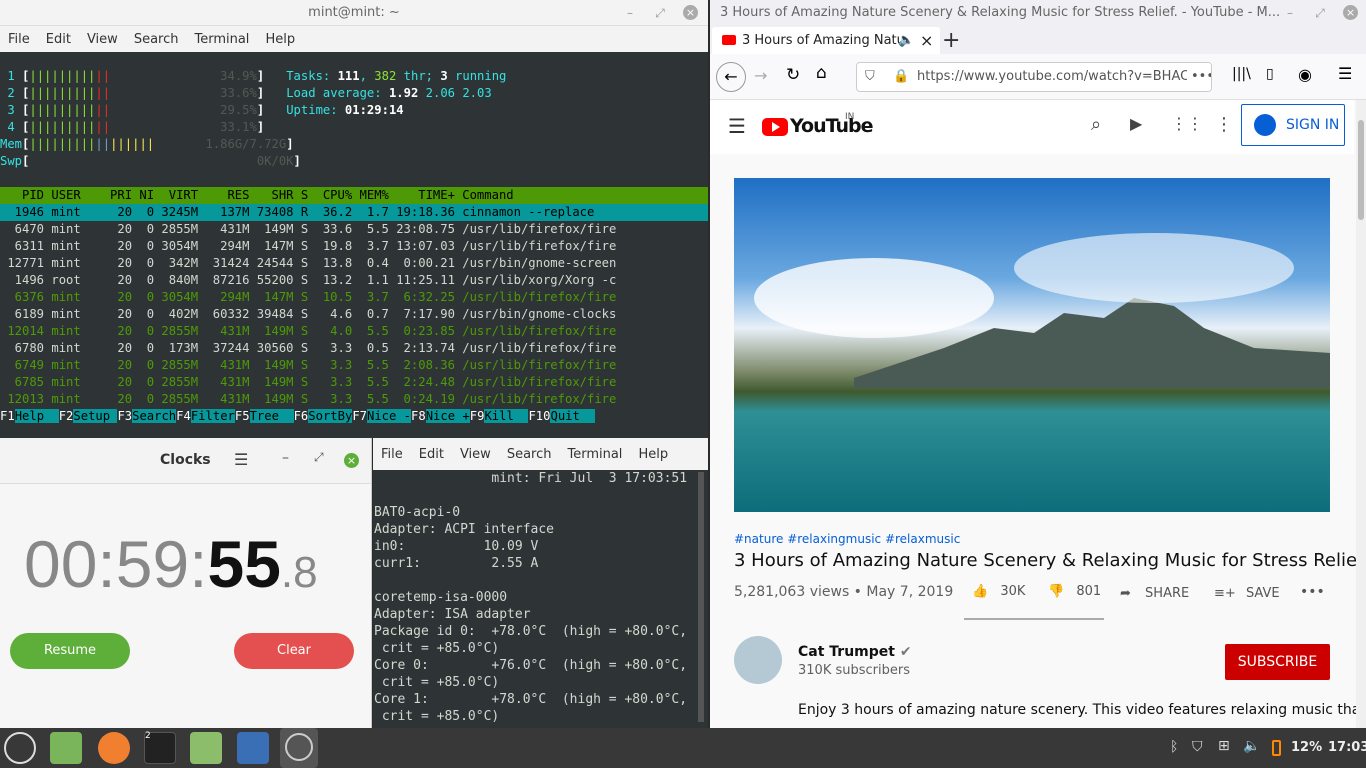  I want to click on fkey-label-tree: Tree, so click(271, 416).